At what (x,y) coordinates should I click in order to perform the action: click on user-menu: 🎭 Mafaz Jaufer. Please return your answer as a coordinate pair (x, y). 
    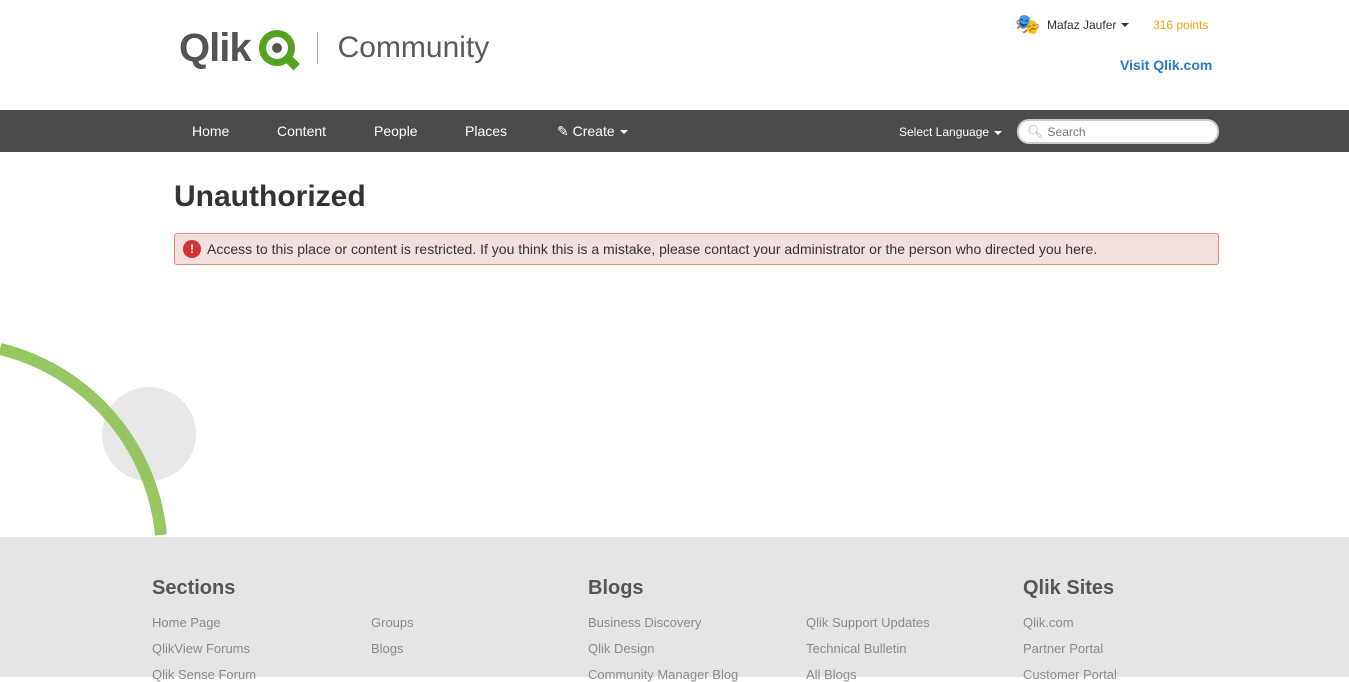
    Looking at the image, I should click on (1072, 25).